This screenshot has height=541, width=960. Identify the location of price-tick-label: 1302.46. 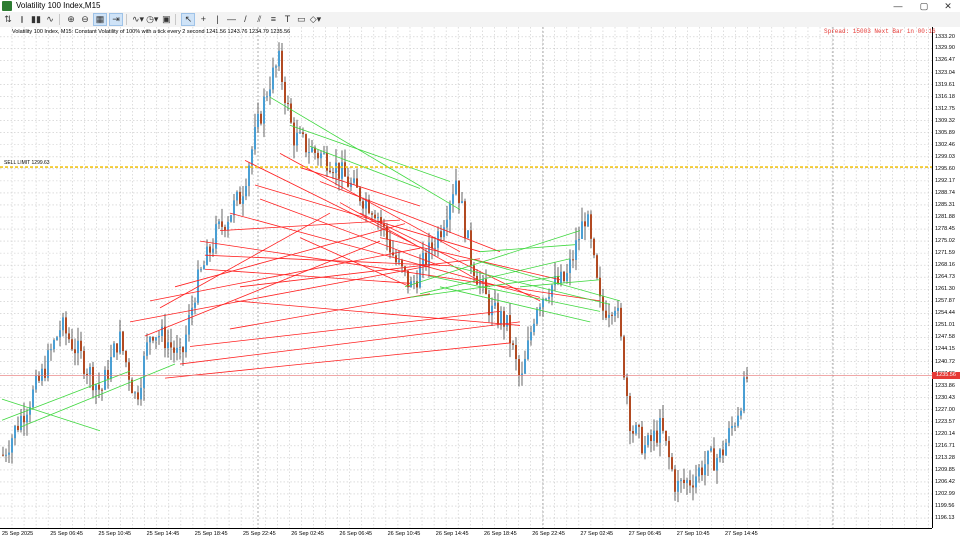
(945, 144).